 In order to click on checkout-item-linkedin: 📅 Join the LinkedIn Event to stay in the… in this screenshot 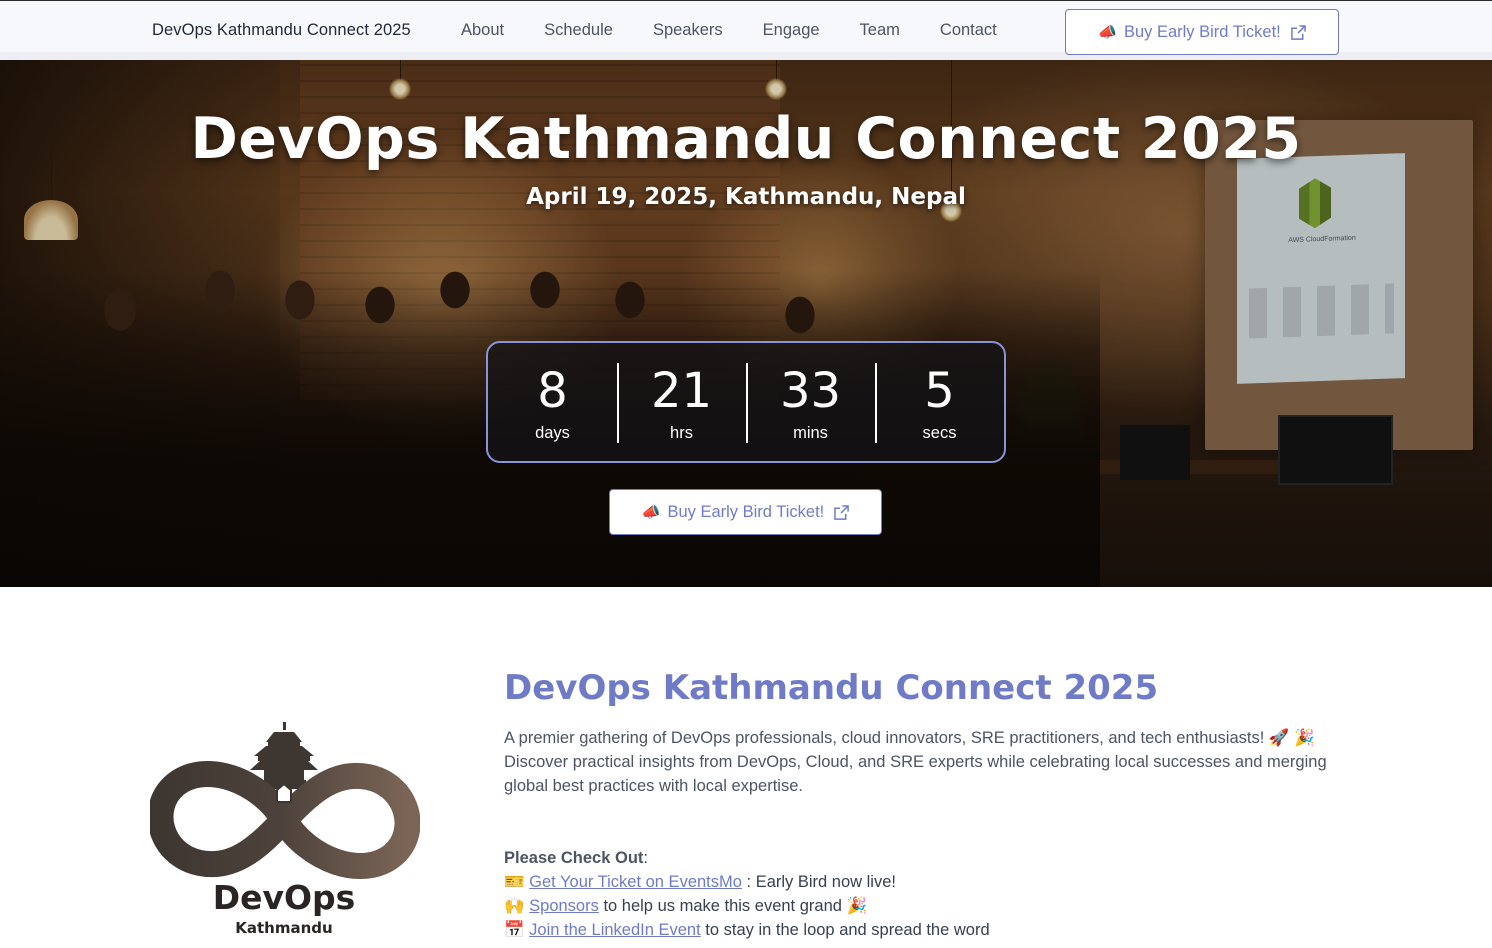, I will do `click(929, 930)`.